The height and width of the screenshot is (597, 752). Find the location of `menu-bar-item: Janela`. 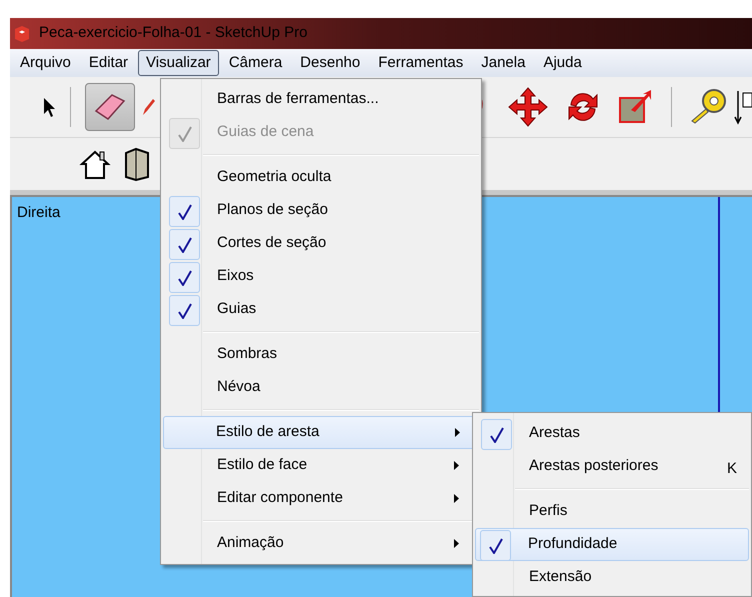

menu-bar-item: Janela is located at coordinates (503, 63).